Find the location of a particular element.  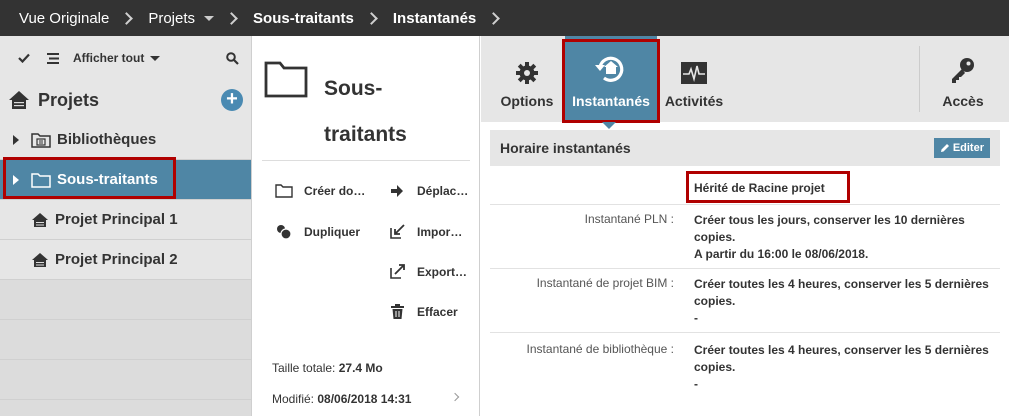

tree-toolbar: Afficher tout is located at coordinates (125, 58).